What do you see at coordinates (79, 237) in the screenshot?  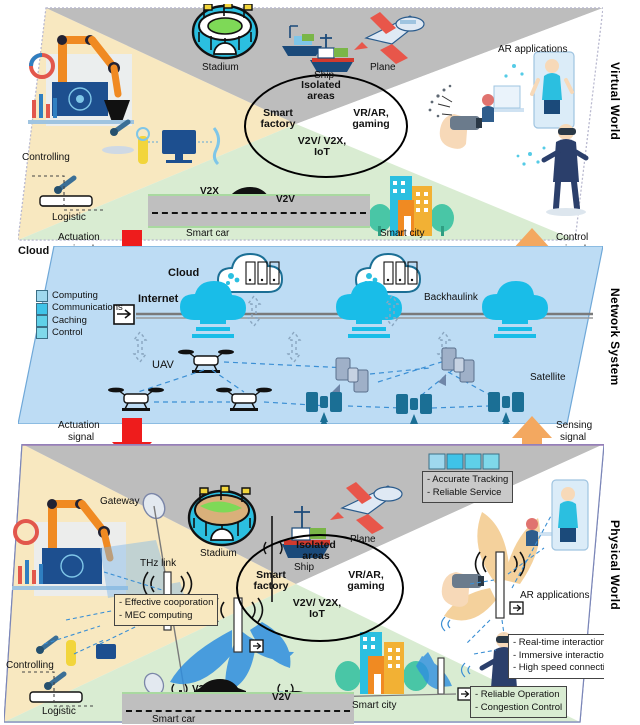 I see `actuation-signal-top-label-l1: Actuation` at bounding box center [79, 237].